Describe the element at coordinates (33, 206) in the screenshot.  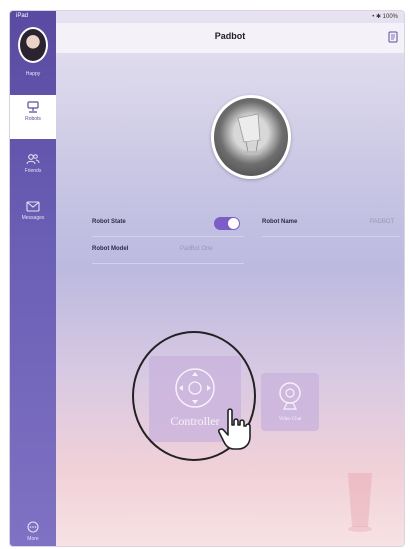
I see `mail-icon` at that location.